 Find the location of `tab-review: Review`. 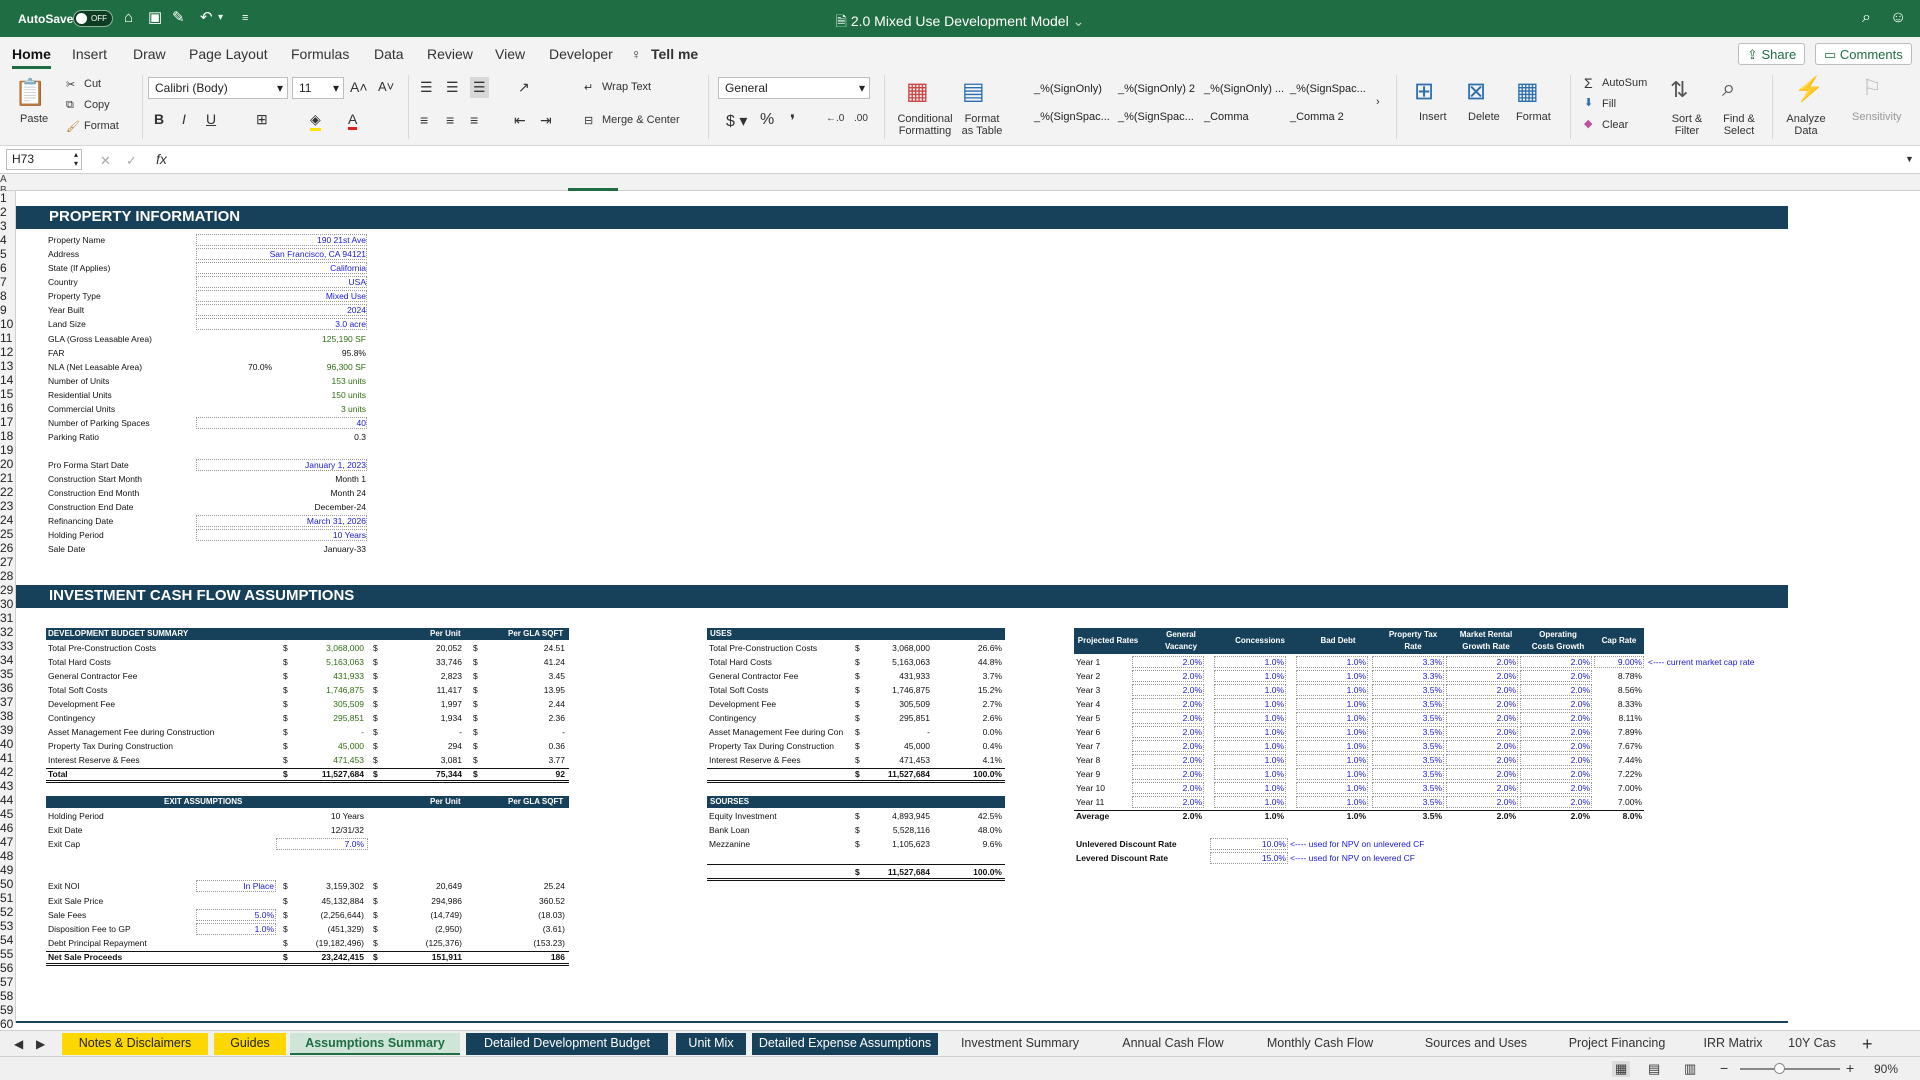

tab-review: Review is located at coordinates (450, 54).